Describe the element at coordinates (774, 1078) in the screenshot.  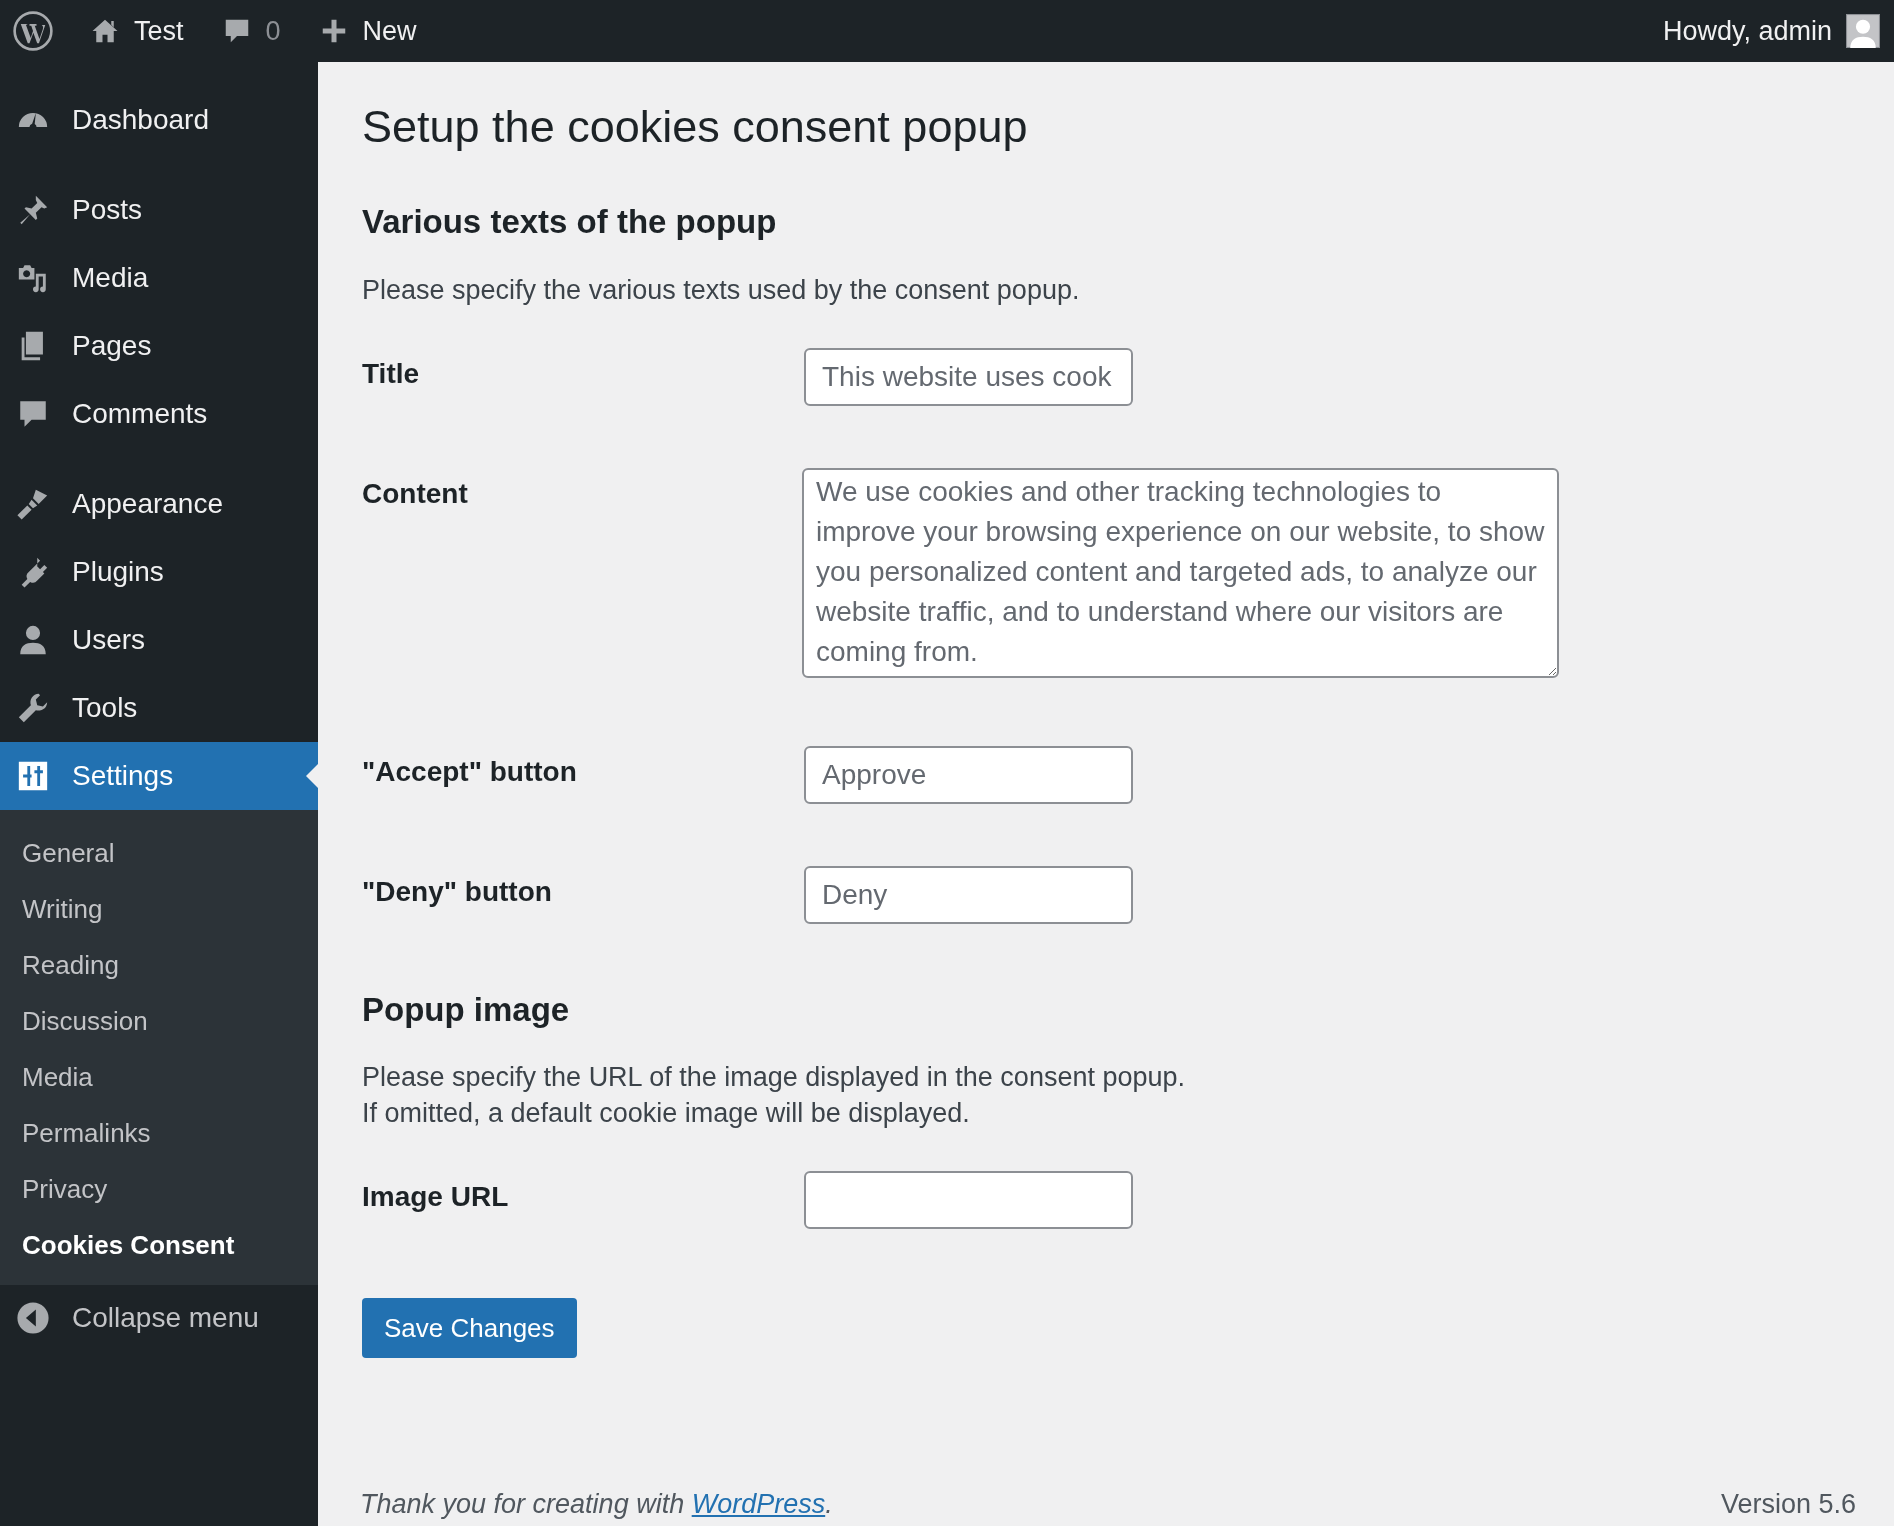
I see `section-description: Please specify the URL of the image displayed in the consent popup.` at that location.